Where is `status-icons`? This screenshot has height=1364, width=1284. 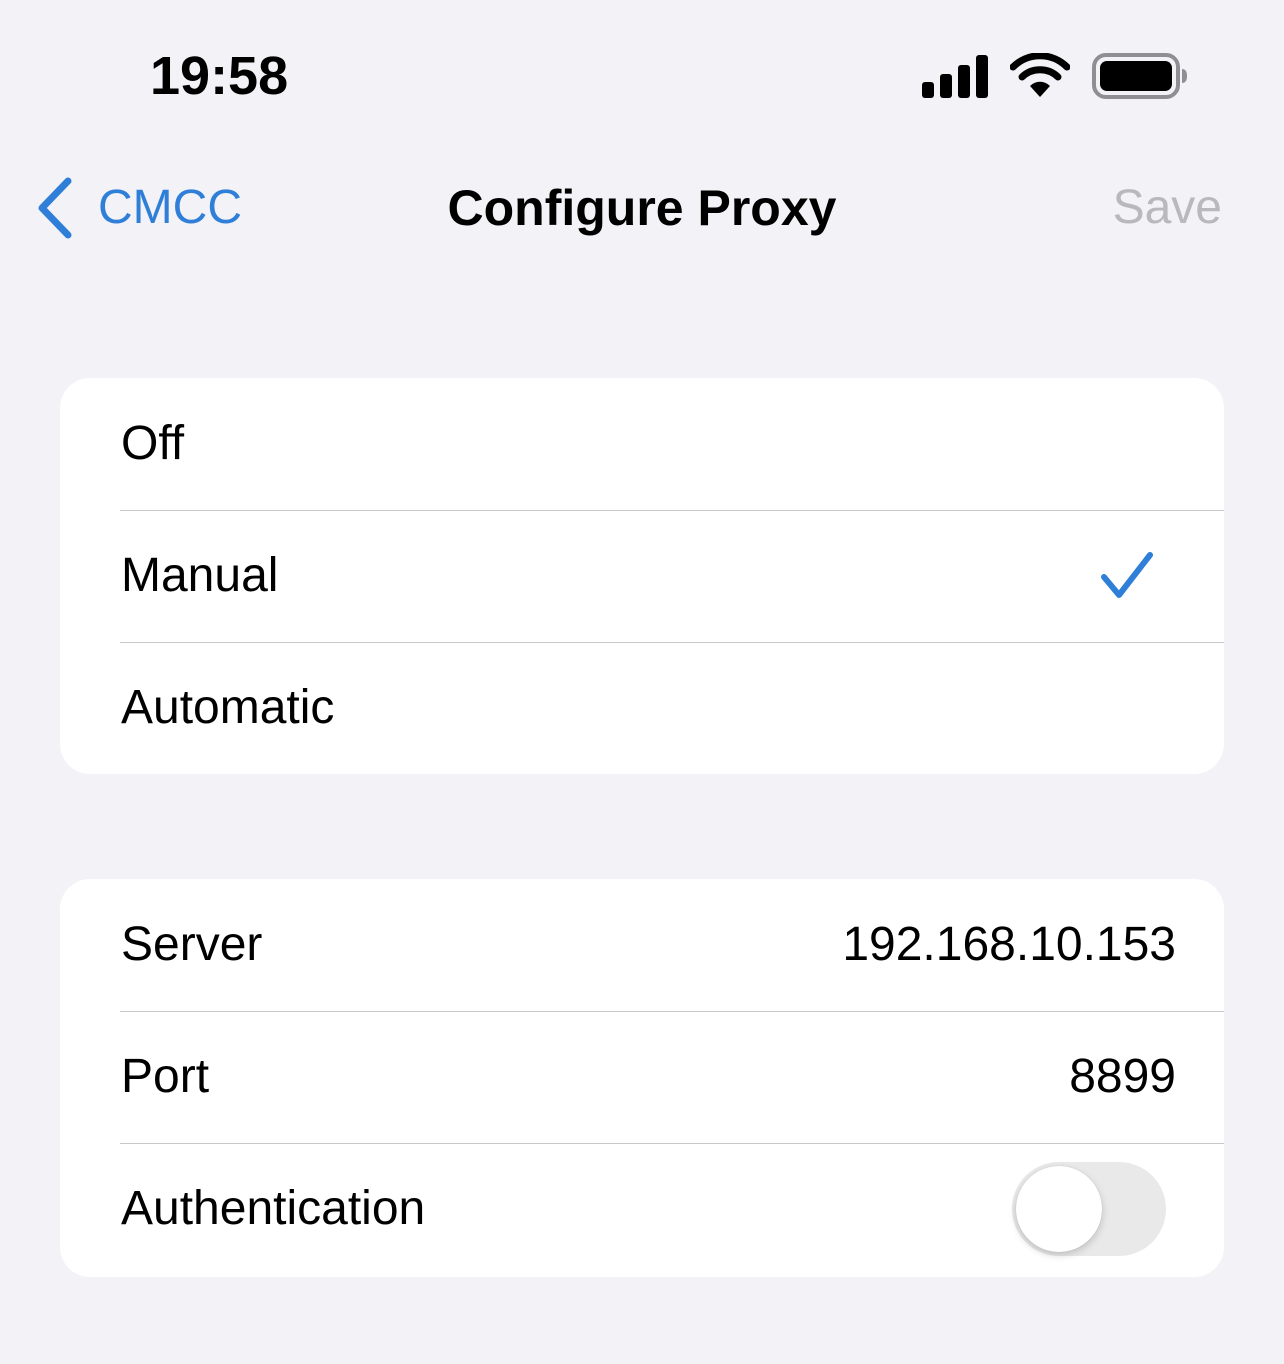 status-icons is located at coordinates (1055, 76).